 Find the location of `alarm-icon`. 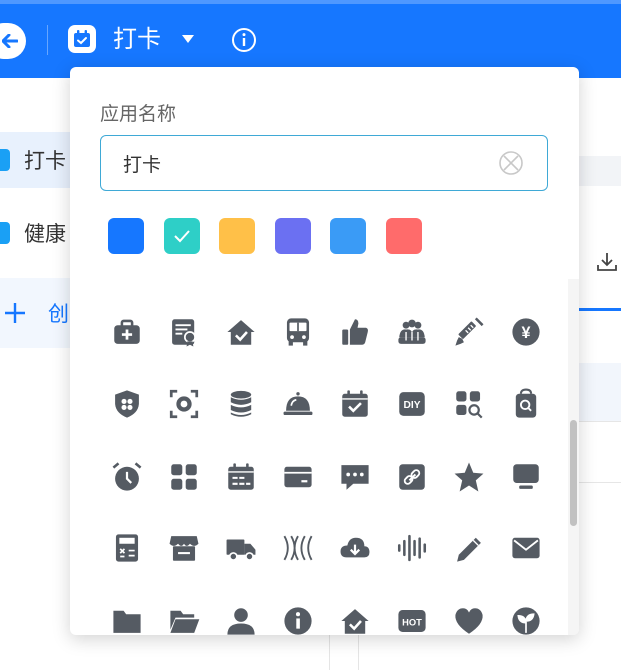

alarm-icon is located at coordinates (127, 476).